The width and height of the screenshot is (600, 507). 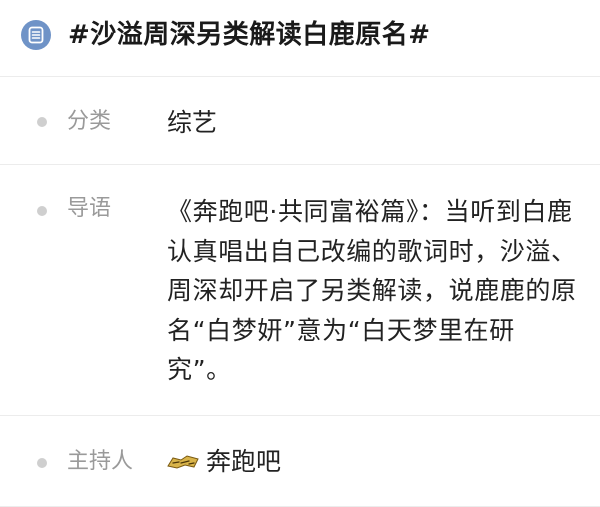 What do you see at coordinates (89, 208) in the screenshot?
I see `intro-label: 导语` at bounding box center [89, 208].